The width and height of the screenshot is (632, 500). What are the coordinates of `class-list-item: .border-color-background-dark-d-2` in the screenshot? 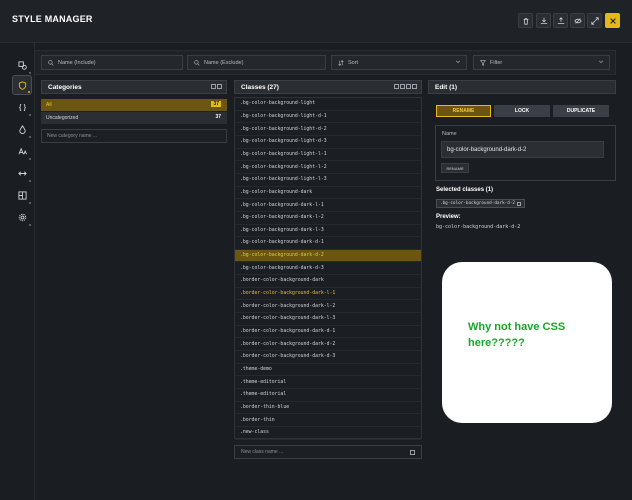 It's located at (328, 345).